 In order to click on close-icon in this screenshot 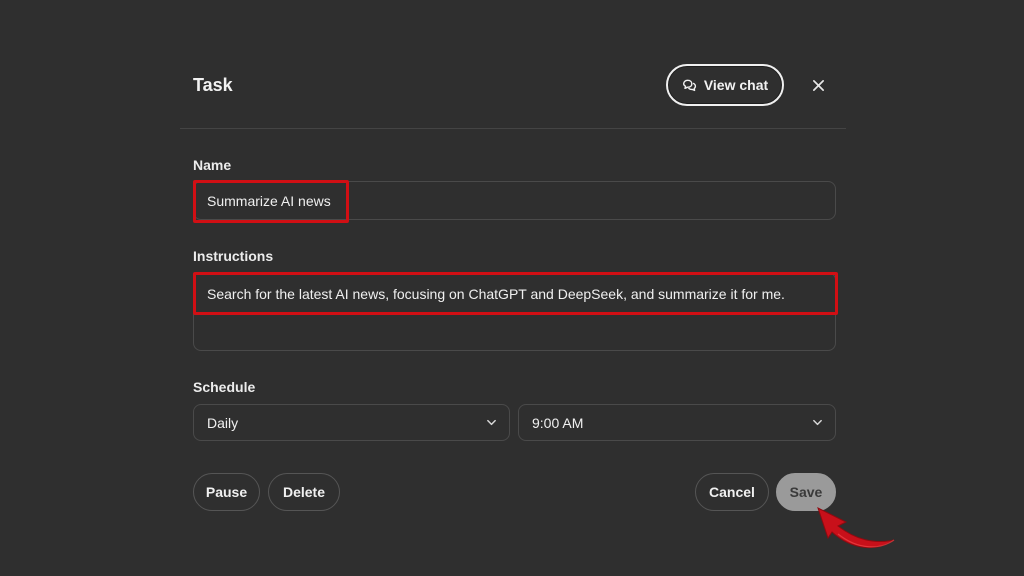, I will do `click(818, 85)`.